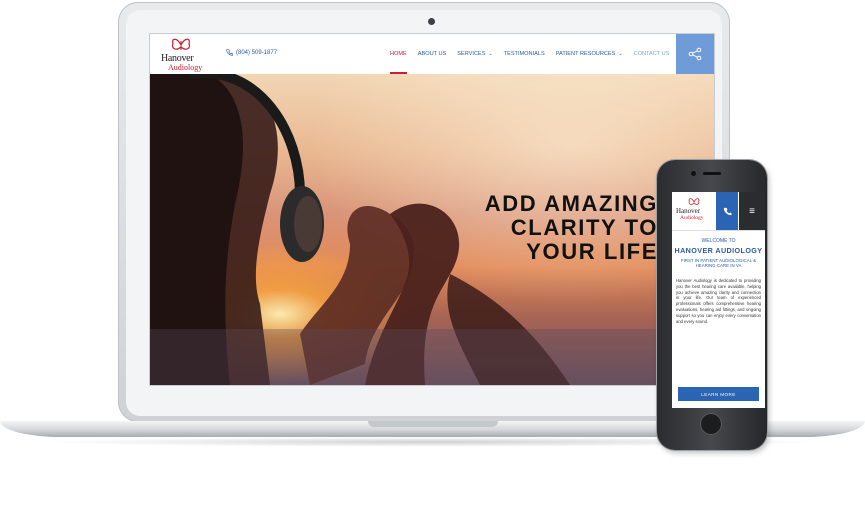  I want to click on mobile-menu-button: ≡, so click(752, 211).